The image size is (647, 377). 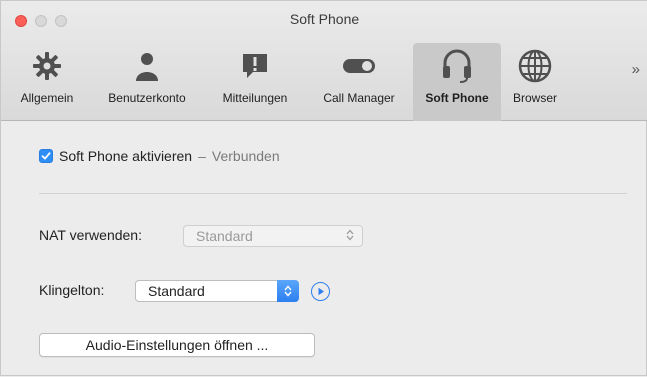 I want to click on enable-soft-phone-label: Soft Phone aktivieren, so click(x=125, y=156).